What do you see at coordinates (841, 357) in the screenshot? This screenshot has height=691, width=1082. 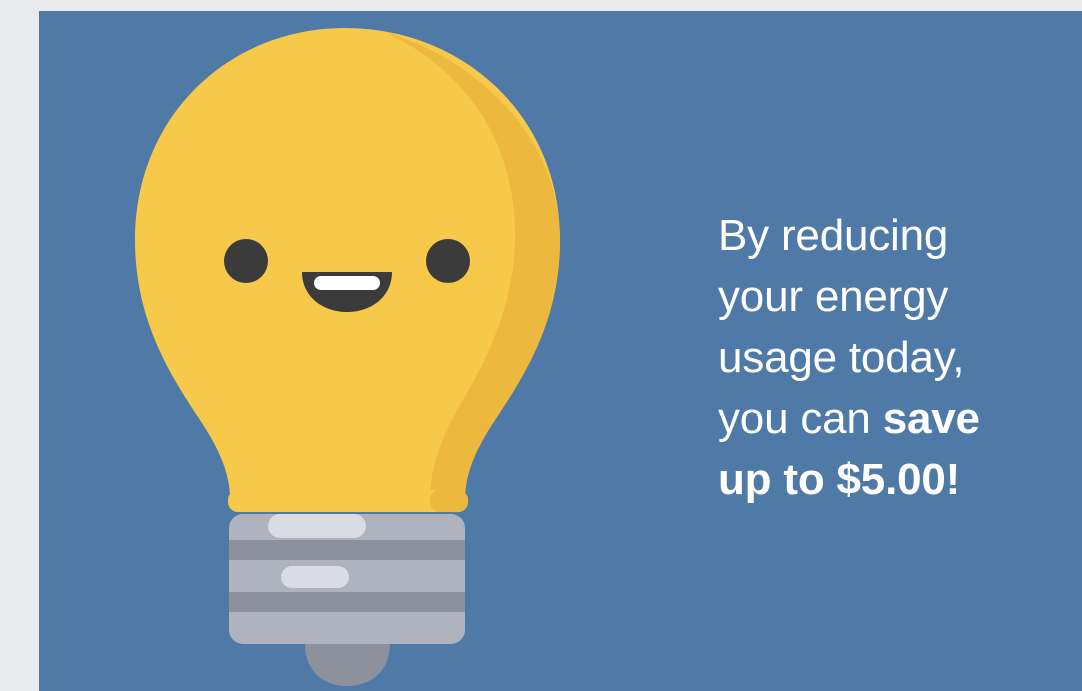 I see `promo-line-3: usage today,` at bounding box center [841, 357].